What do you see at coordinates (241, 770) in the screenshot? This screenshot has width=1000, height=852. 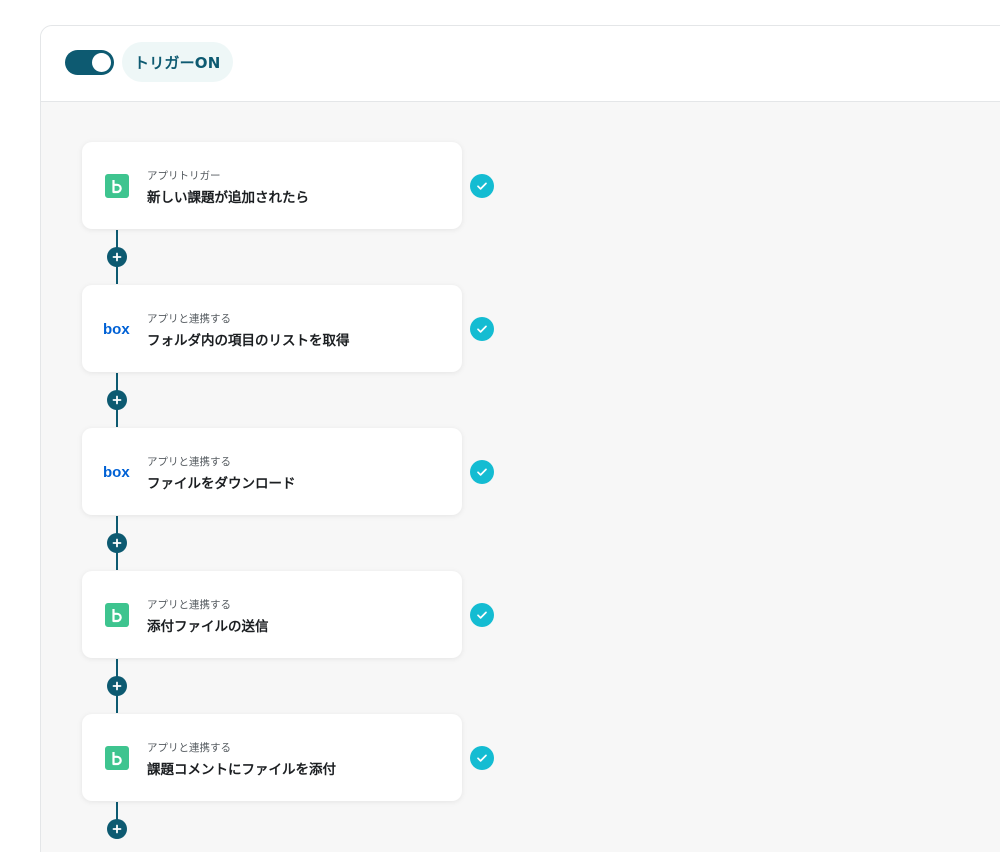 I see `step-title: 課題コメントにファイルを添付` at bounding box center [241, 770].